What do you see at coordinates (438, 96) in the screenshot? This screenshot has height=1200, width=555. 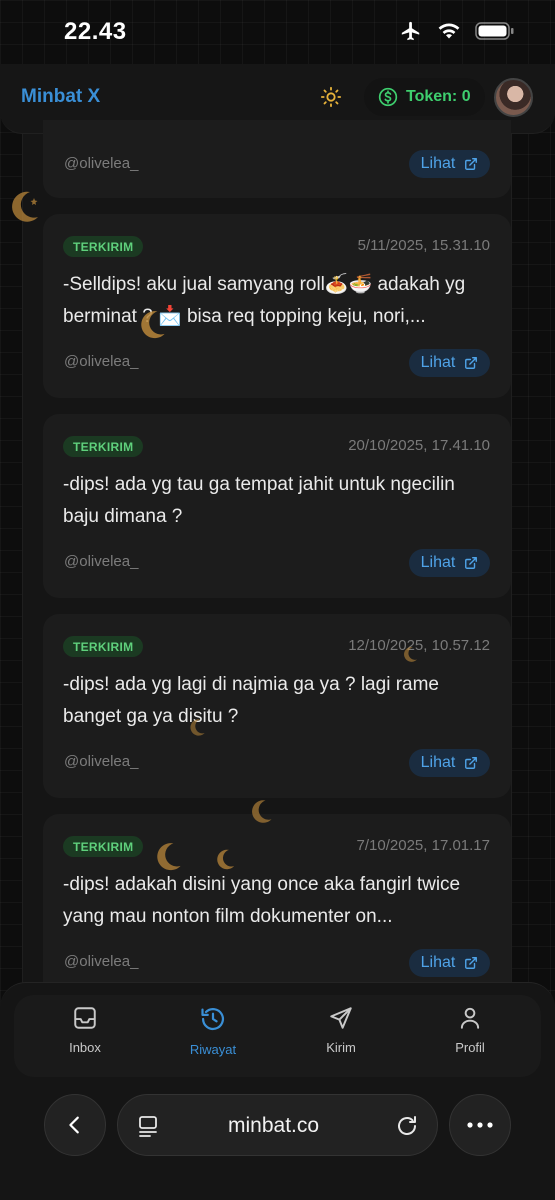 I see `token-label: Token: 0` at bounding box center [438, 96].